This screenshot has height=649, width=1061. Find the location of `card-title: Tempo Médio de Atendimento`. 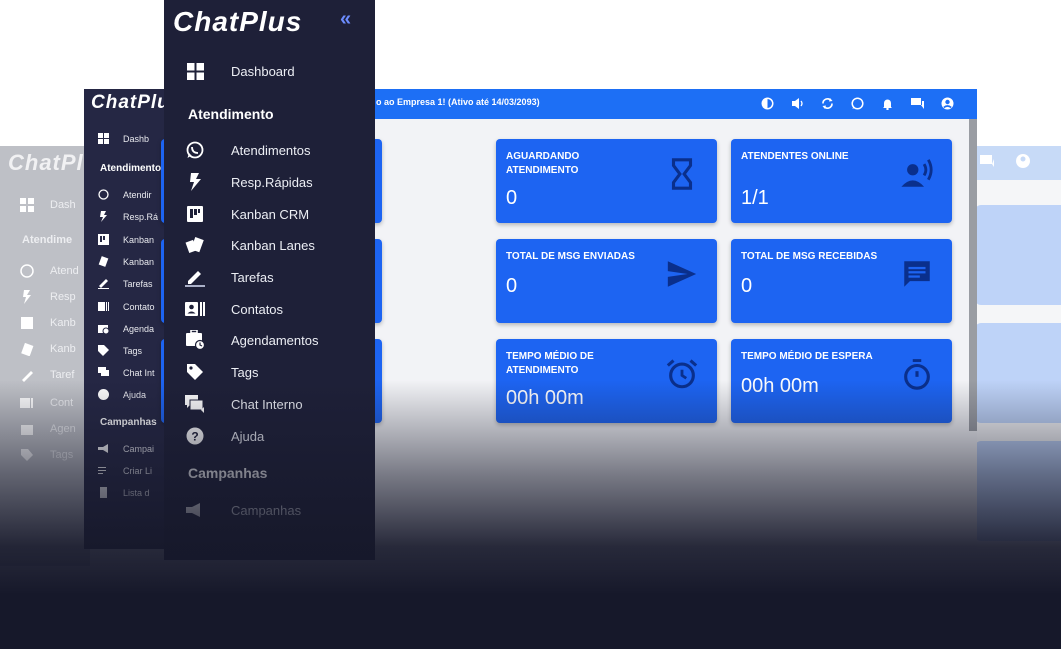

card-title: Tempo Médio de Atendimento is located at coordinates (550, 363).